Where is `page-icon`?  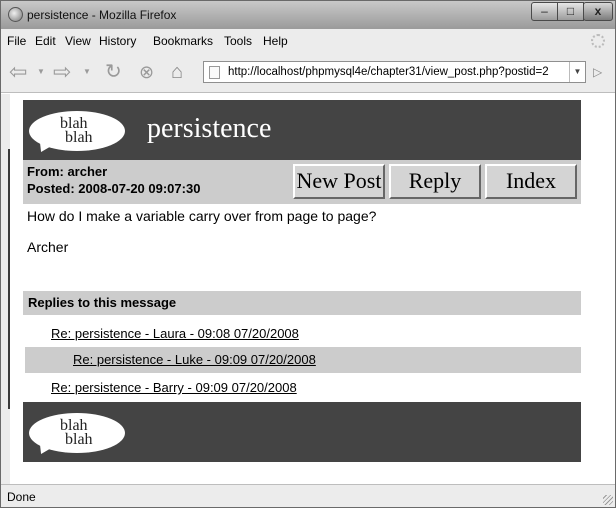 page-icon is located at coordinates (214, 72).